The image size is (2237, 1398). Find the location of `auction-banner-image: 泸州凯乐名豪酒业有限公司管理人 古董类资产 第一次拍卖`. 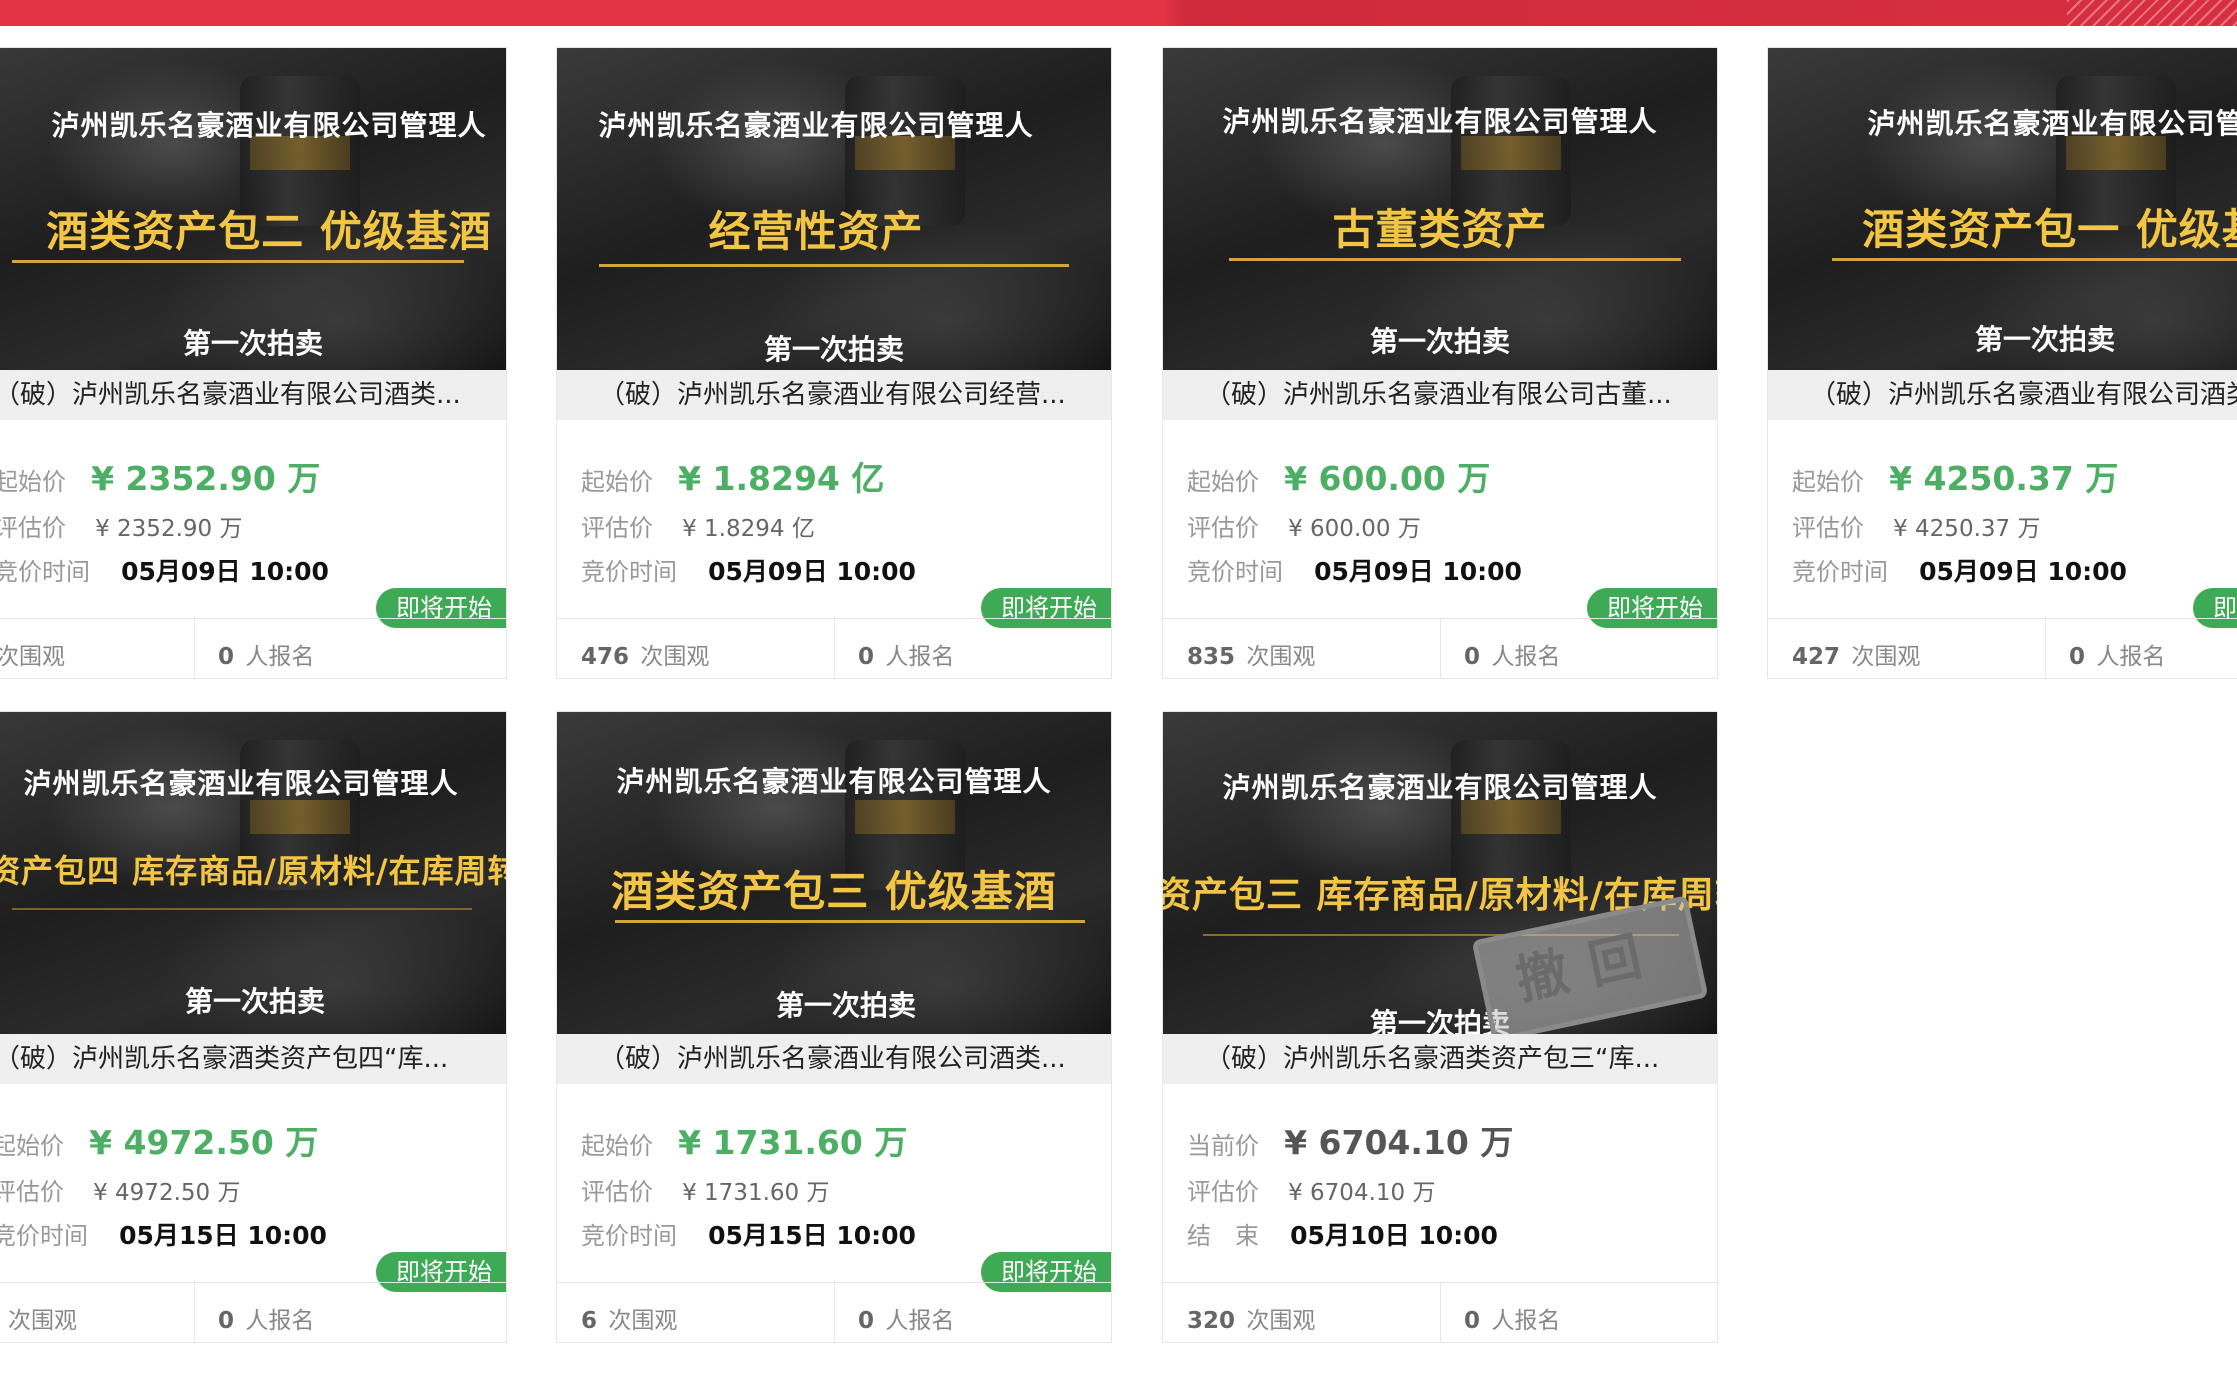

auction-banner-image: 泸州凯乐名豪酒业有限公司管理人 古董类资产 第一次拍卖 is located at coordinates (1440, 209).